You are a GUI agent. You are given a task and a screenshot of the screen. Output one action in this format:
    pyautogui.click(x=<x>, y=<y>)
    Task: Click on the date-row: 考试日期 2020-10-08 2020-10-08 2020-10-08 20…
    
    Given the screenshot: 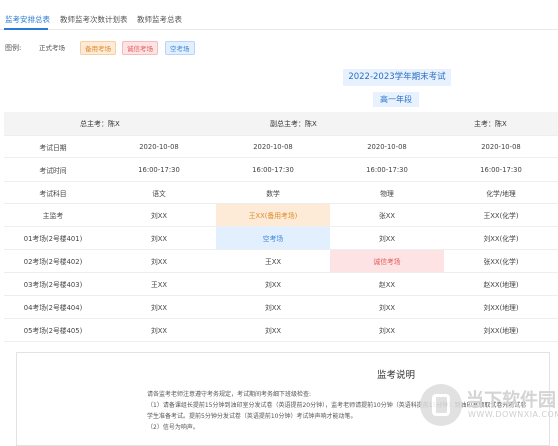 What is the action you would take?
    pyautogui.click(x=281, y=147)
    